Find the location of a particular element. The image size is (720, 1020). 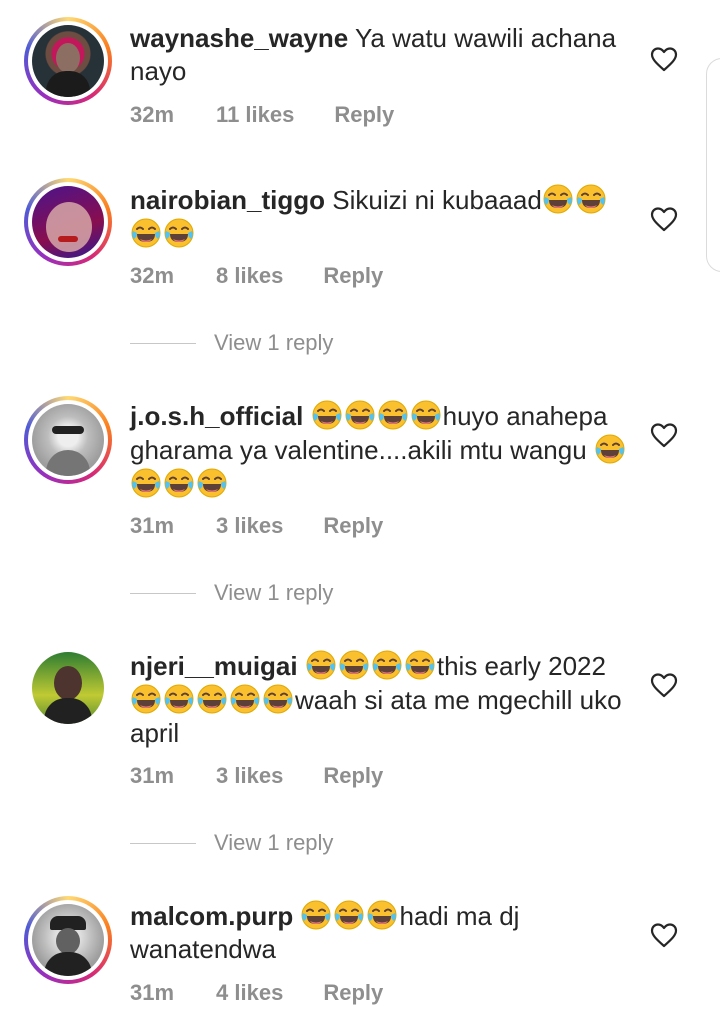

comment-likes: 4 likes is located at coordinates (249, 993).